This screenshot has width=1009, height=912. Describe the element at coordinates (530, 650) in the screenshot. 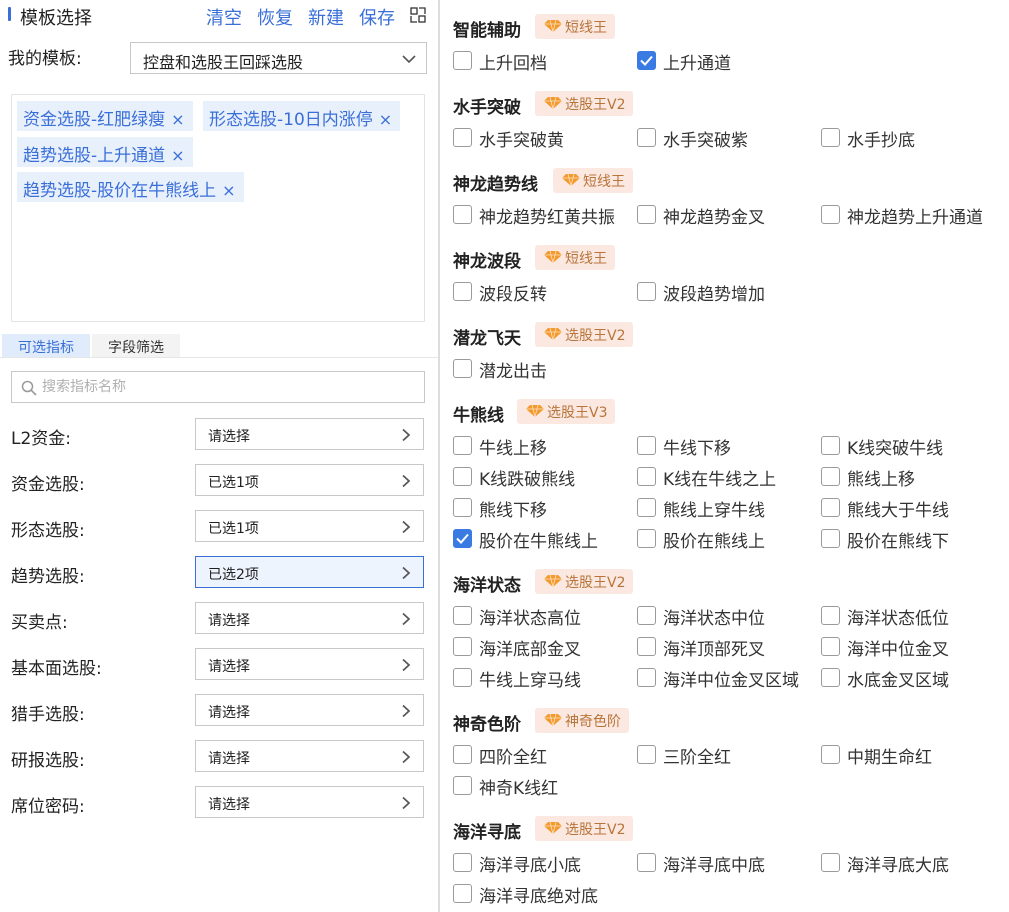

I see `option-label: 海洋底部金叉` at that location.